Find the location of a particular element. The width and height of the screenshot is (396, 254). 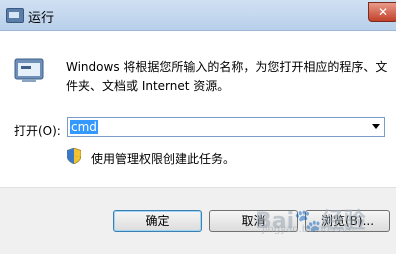

admin-note: 使用管理权限创建此任务。 is located at coordinates (163, 159).